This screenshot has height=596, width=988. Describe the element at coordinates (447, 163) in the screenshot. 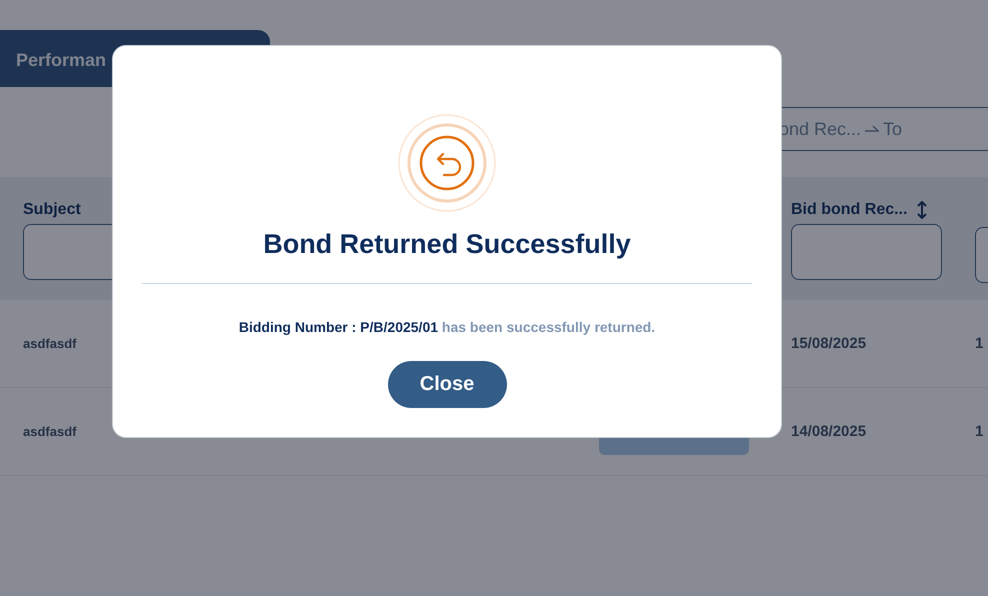

I see `return-icon` at that location.